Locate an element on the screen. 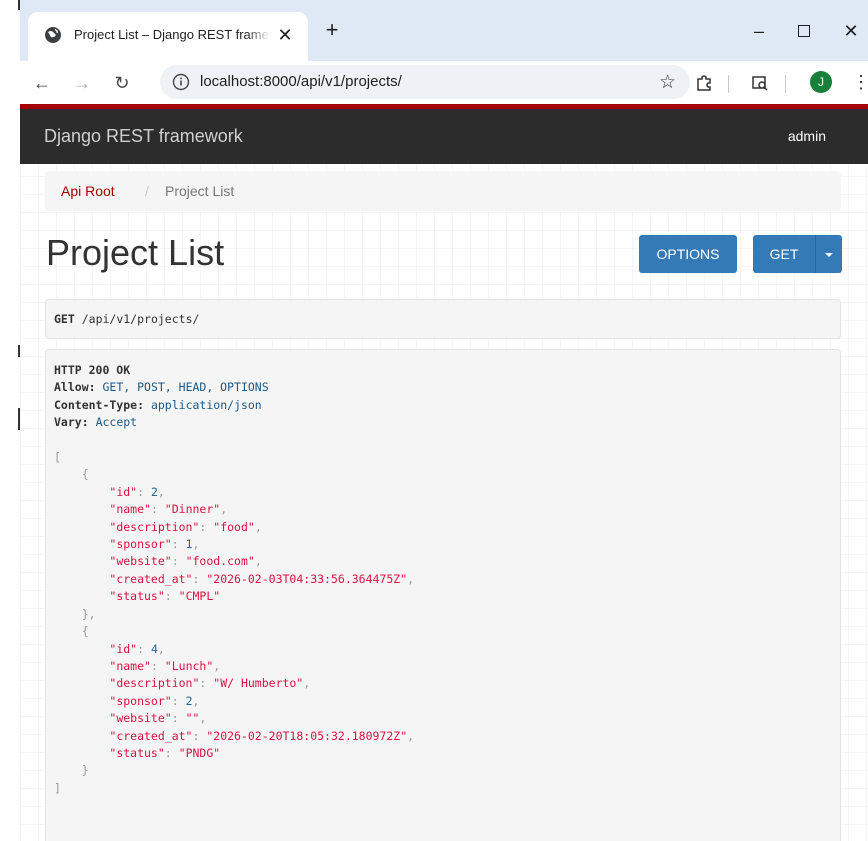 The height and width of the screenshot is (841, 868). project-sponsor: 2 is located at coordinates (189, 700).